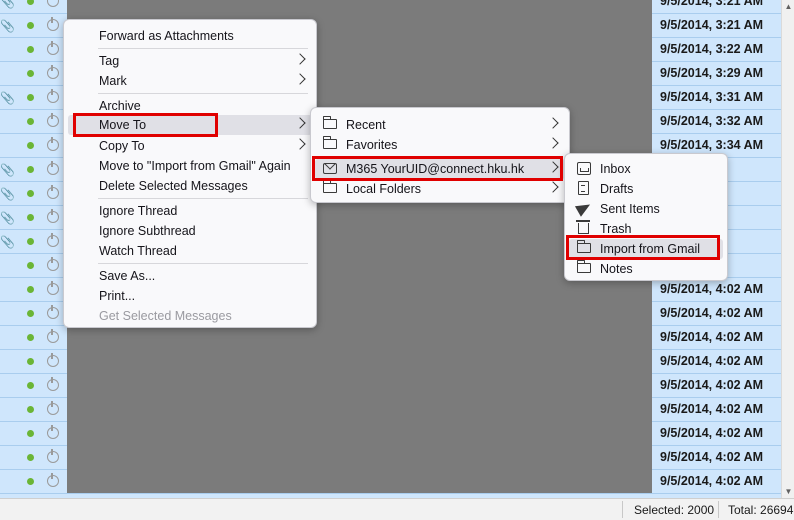  I want to click on menu-item-account: M365 YourUID@connect.hku.hk, so click(440, 169).